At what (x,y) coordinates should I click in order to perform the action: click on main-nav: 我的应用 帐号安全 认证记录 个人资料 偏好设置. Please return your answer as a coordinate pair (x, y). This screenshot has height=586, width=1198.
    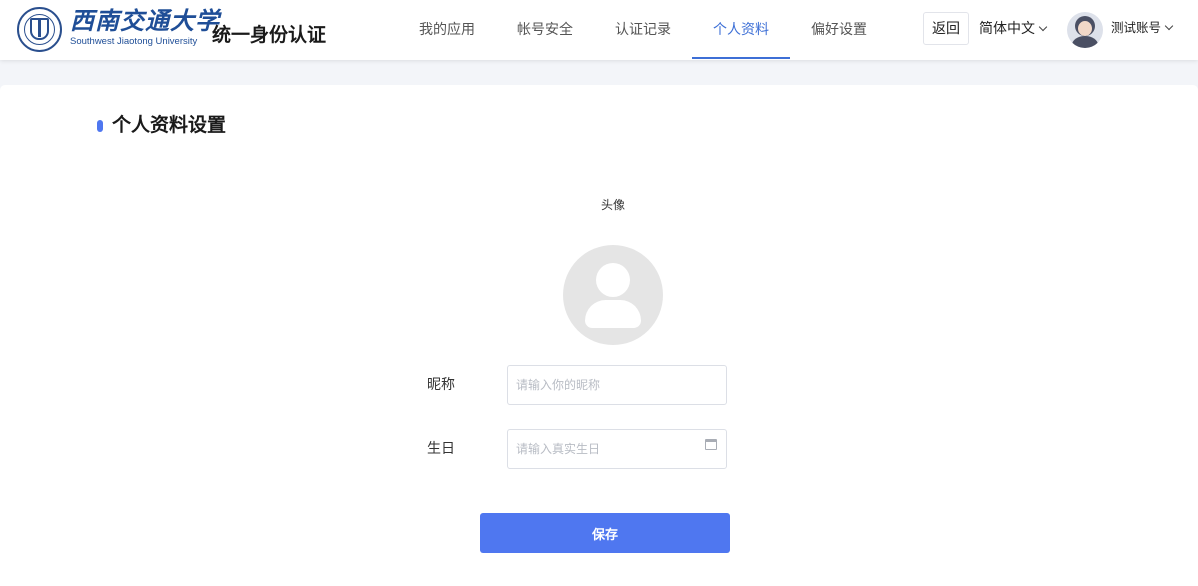
    Looking at the image, I should click on (643, 30).